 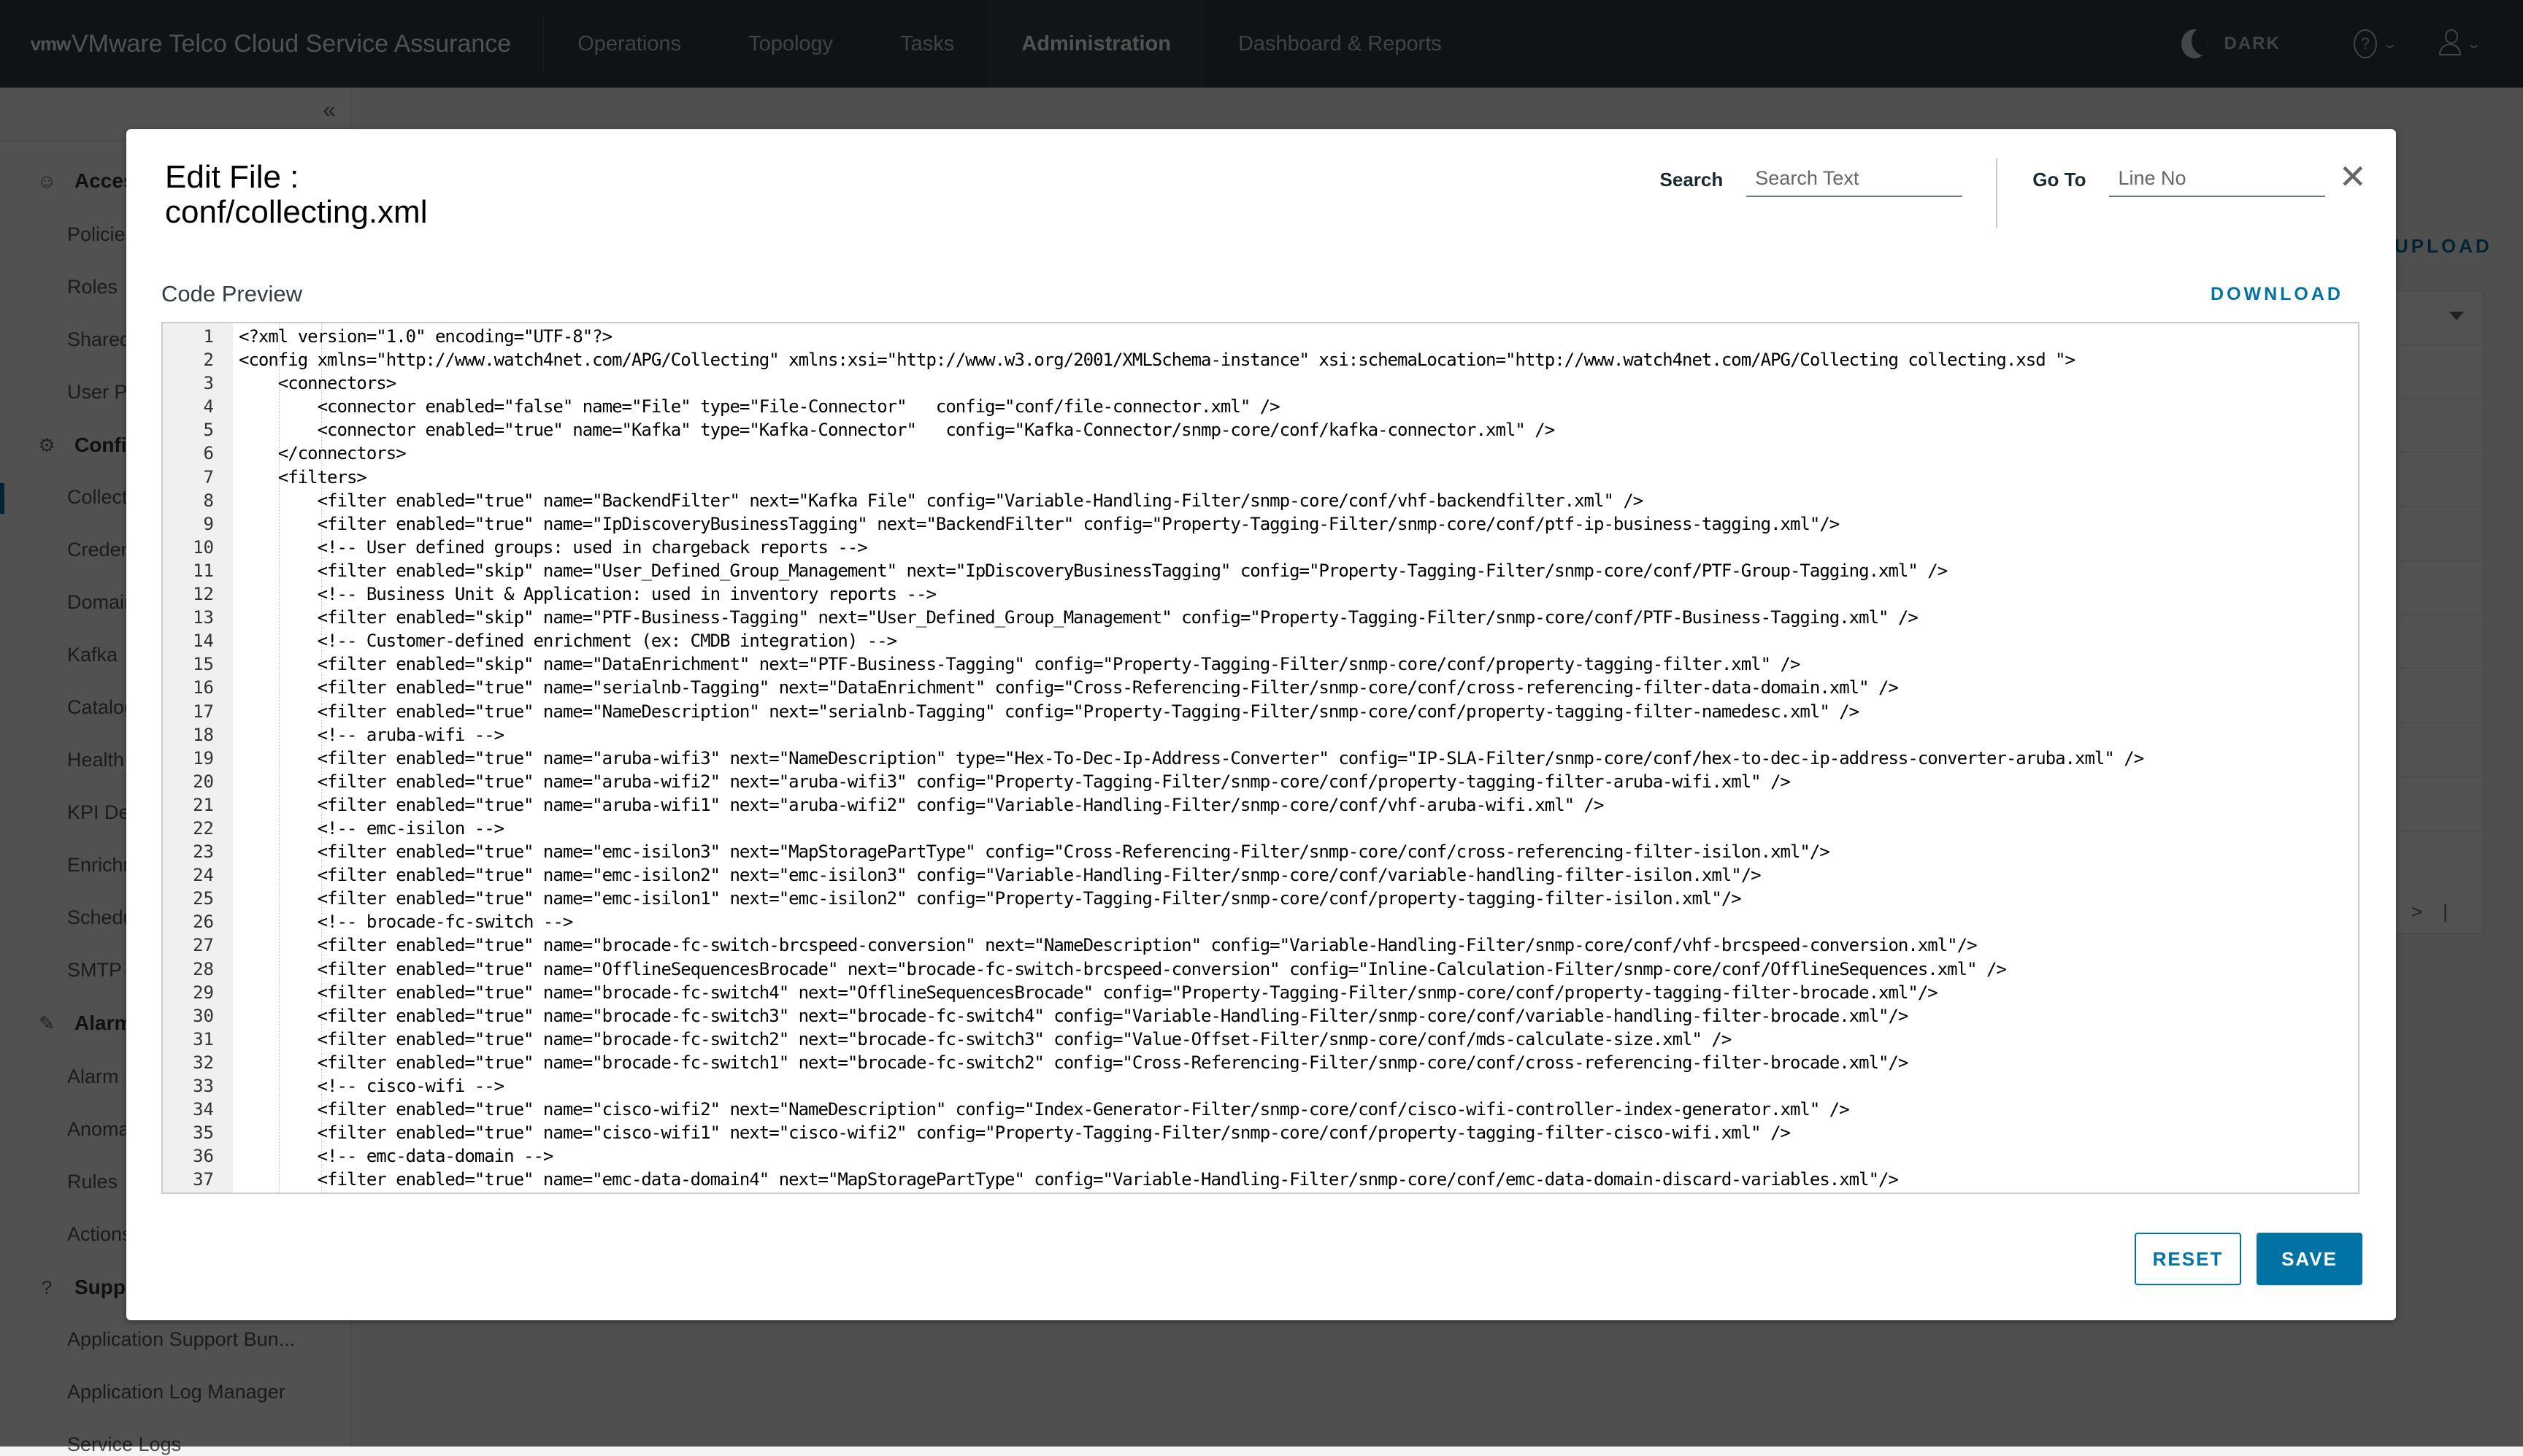 What do you see at coordinates (203, 617) in the screenshot?
I see `line-number: 13` at bounding box center [203, 617].